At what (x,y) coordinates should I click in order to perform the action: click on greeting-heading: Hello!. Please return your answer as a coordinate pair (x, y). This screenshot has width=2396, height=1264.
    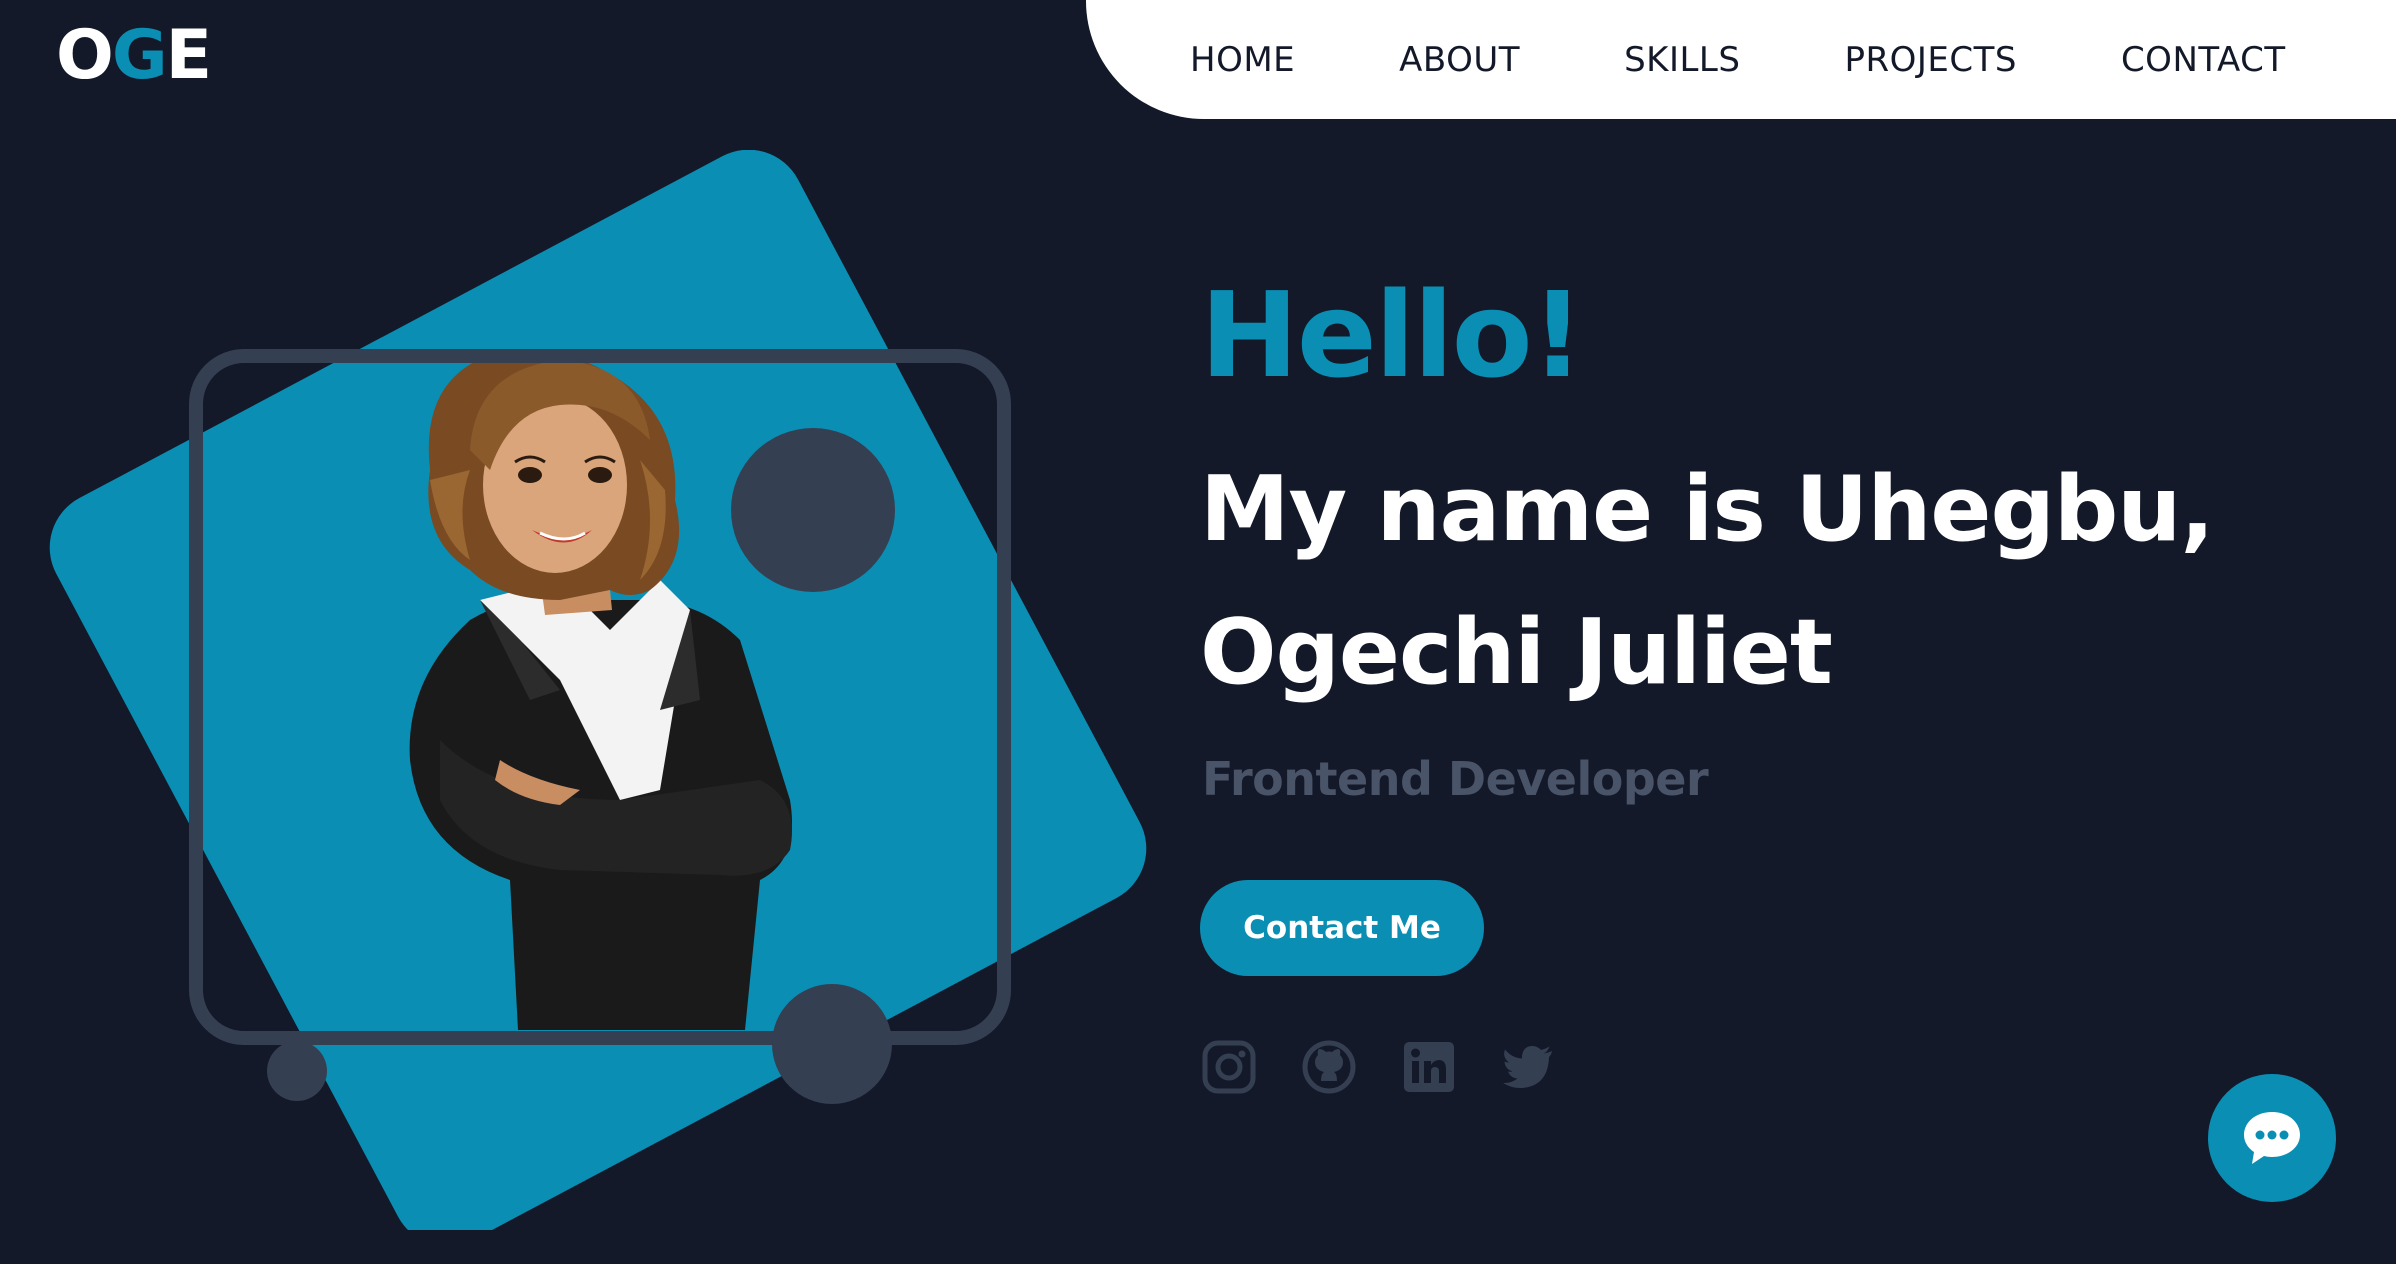
    Looking at the image, I should click on (1392, 335).